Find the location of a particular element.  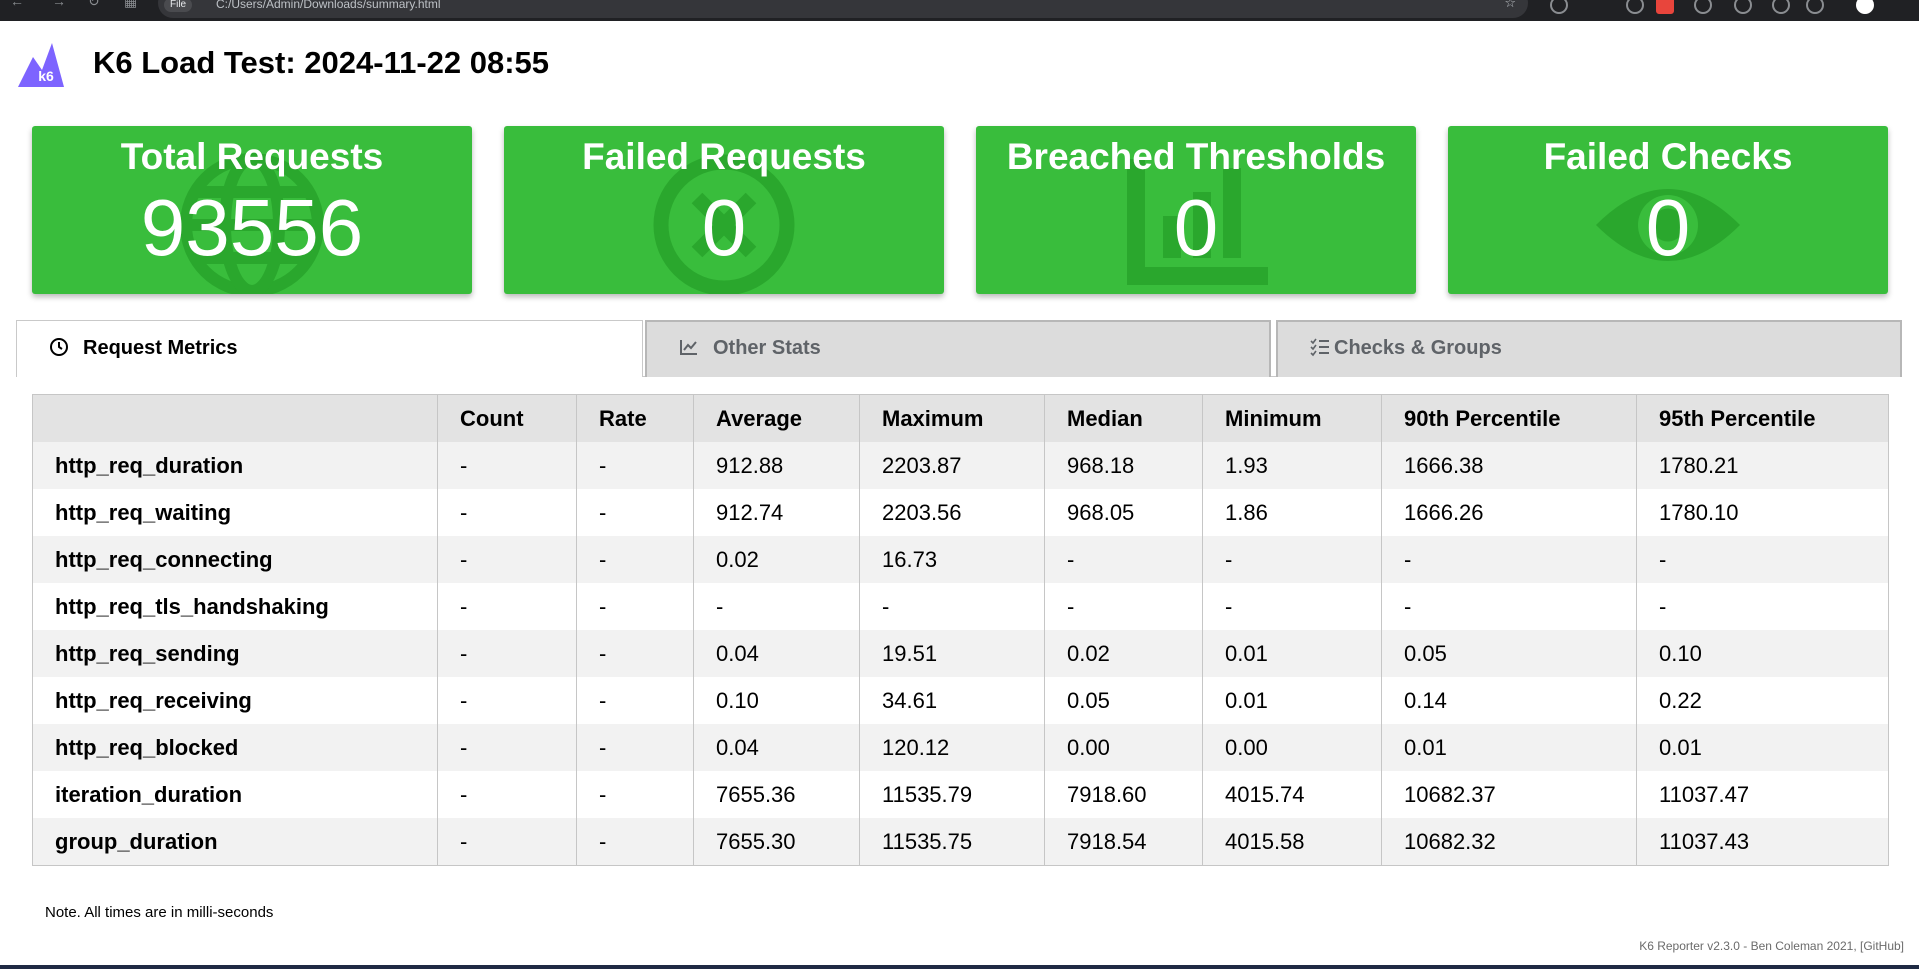

metric-value-cell: 2203.87 is located at coordinates (952, 465).